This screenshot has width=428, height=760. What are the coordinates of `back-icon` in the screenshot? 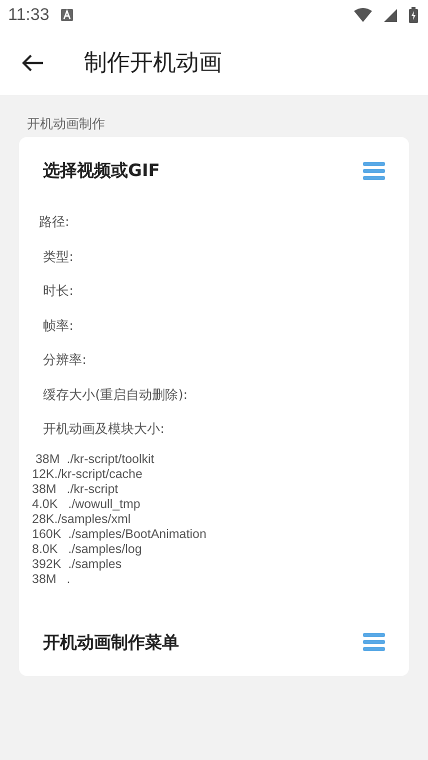 It's located at (33, 63).